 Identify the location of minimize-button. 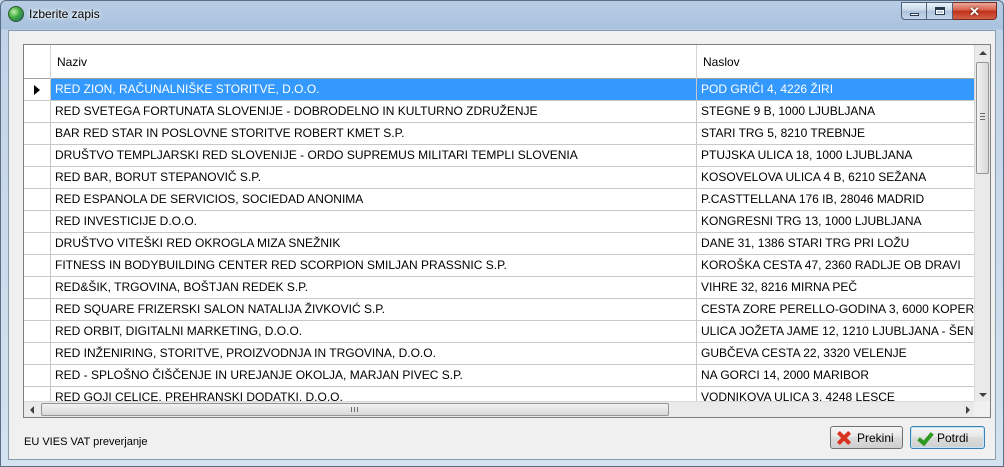
(914, 11).